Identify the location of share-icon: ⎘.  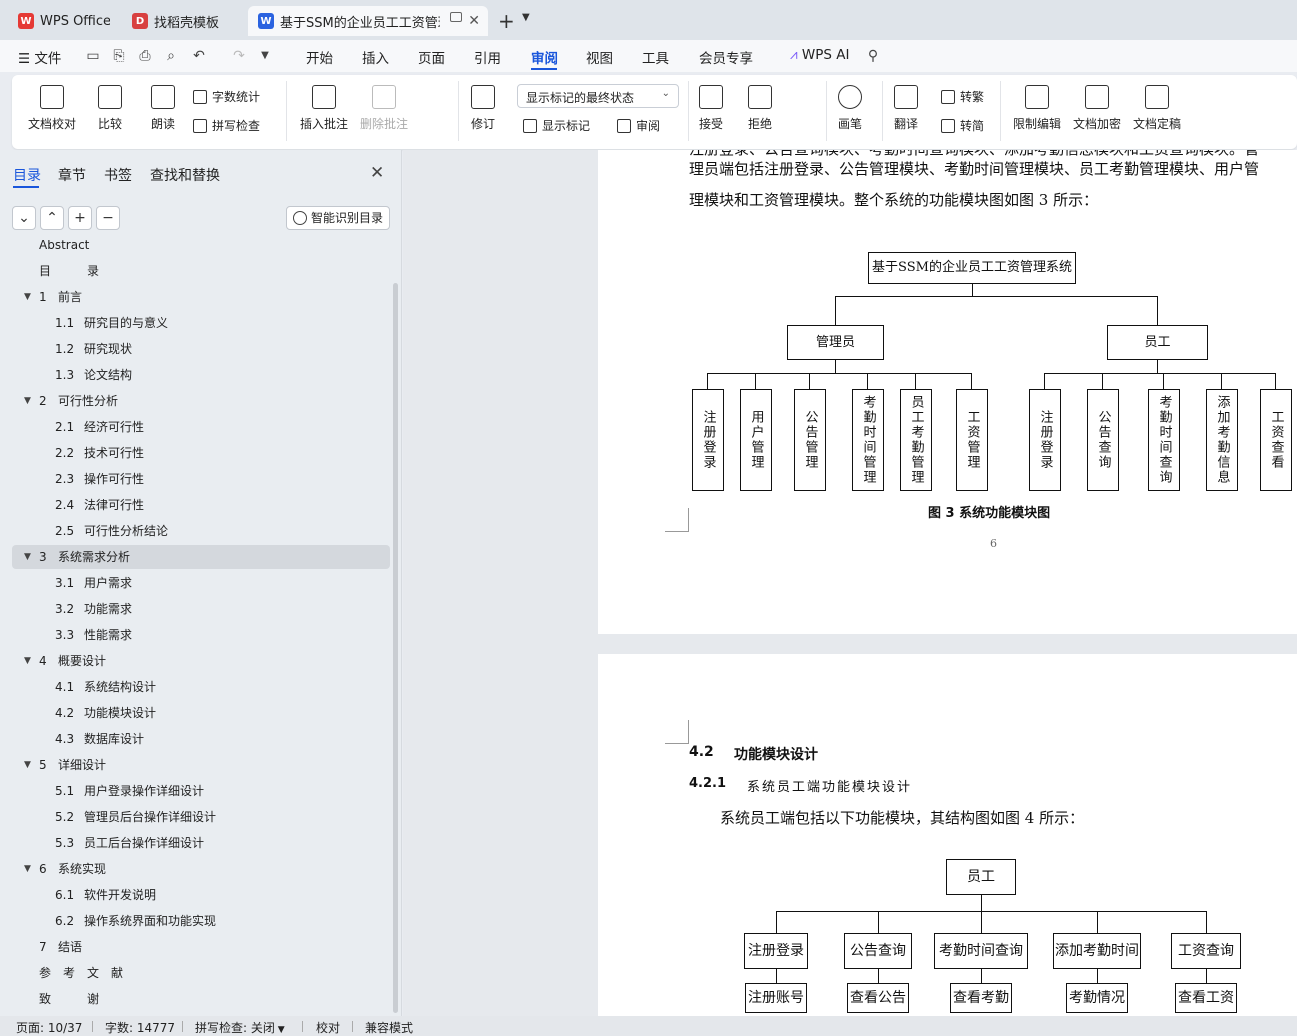
(119, 56).